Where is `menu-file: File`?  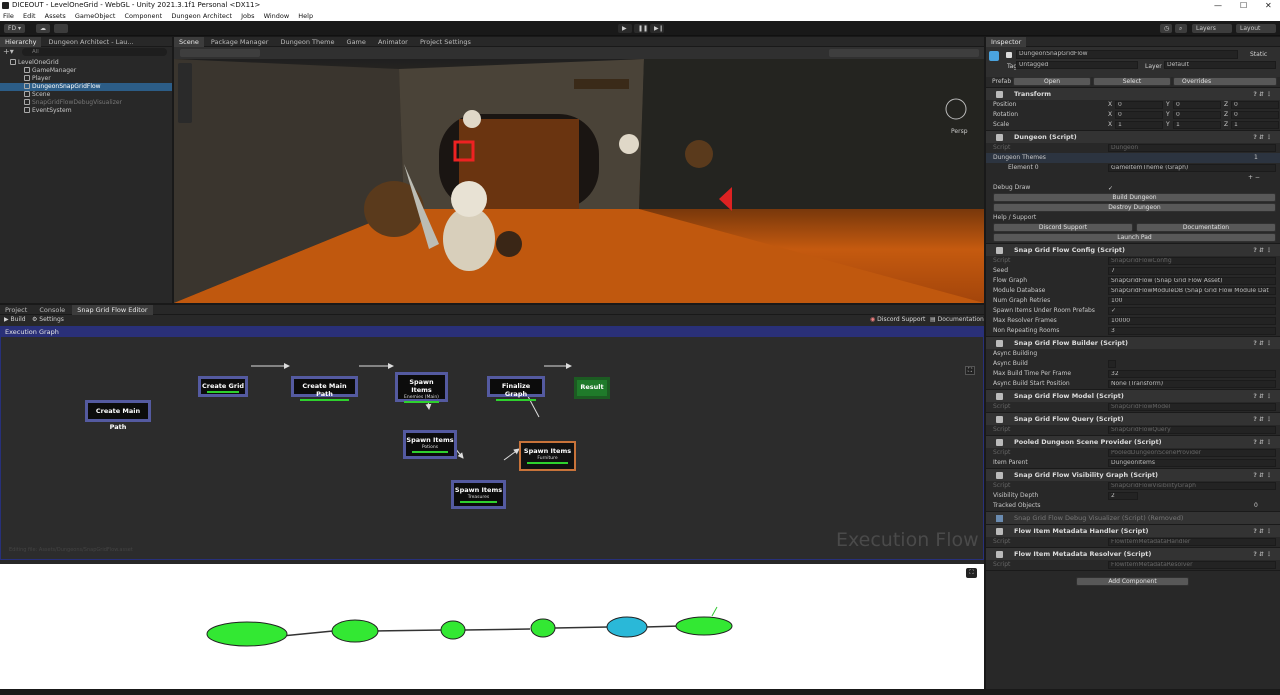
menu-file: File is located at coordinates (8, 16).